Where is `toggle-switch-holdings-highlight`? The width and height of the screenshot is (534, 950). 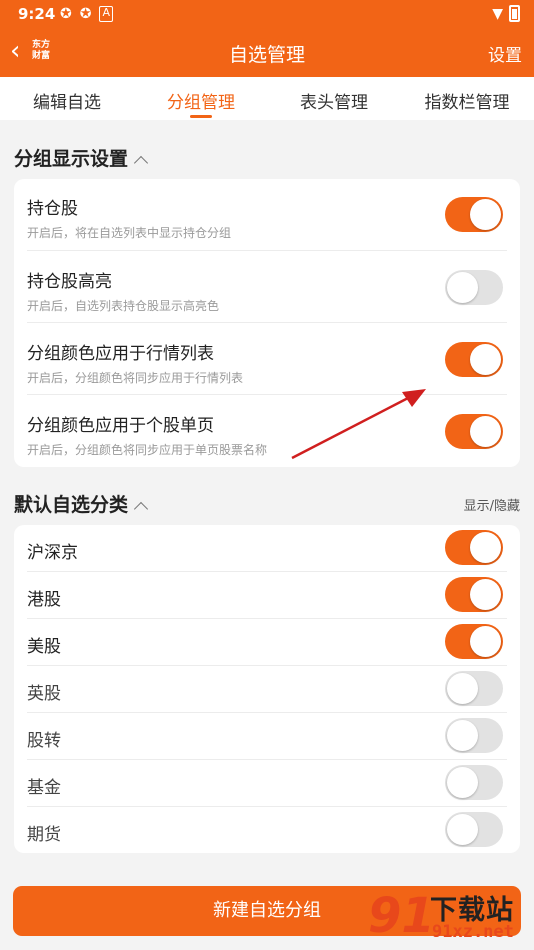 toggle-switch-holdings-highlight is located at coordinates (474, 287).